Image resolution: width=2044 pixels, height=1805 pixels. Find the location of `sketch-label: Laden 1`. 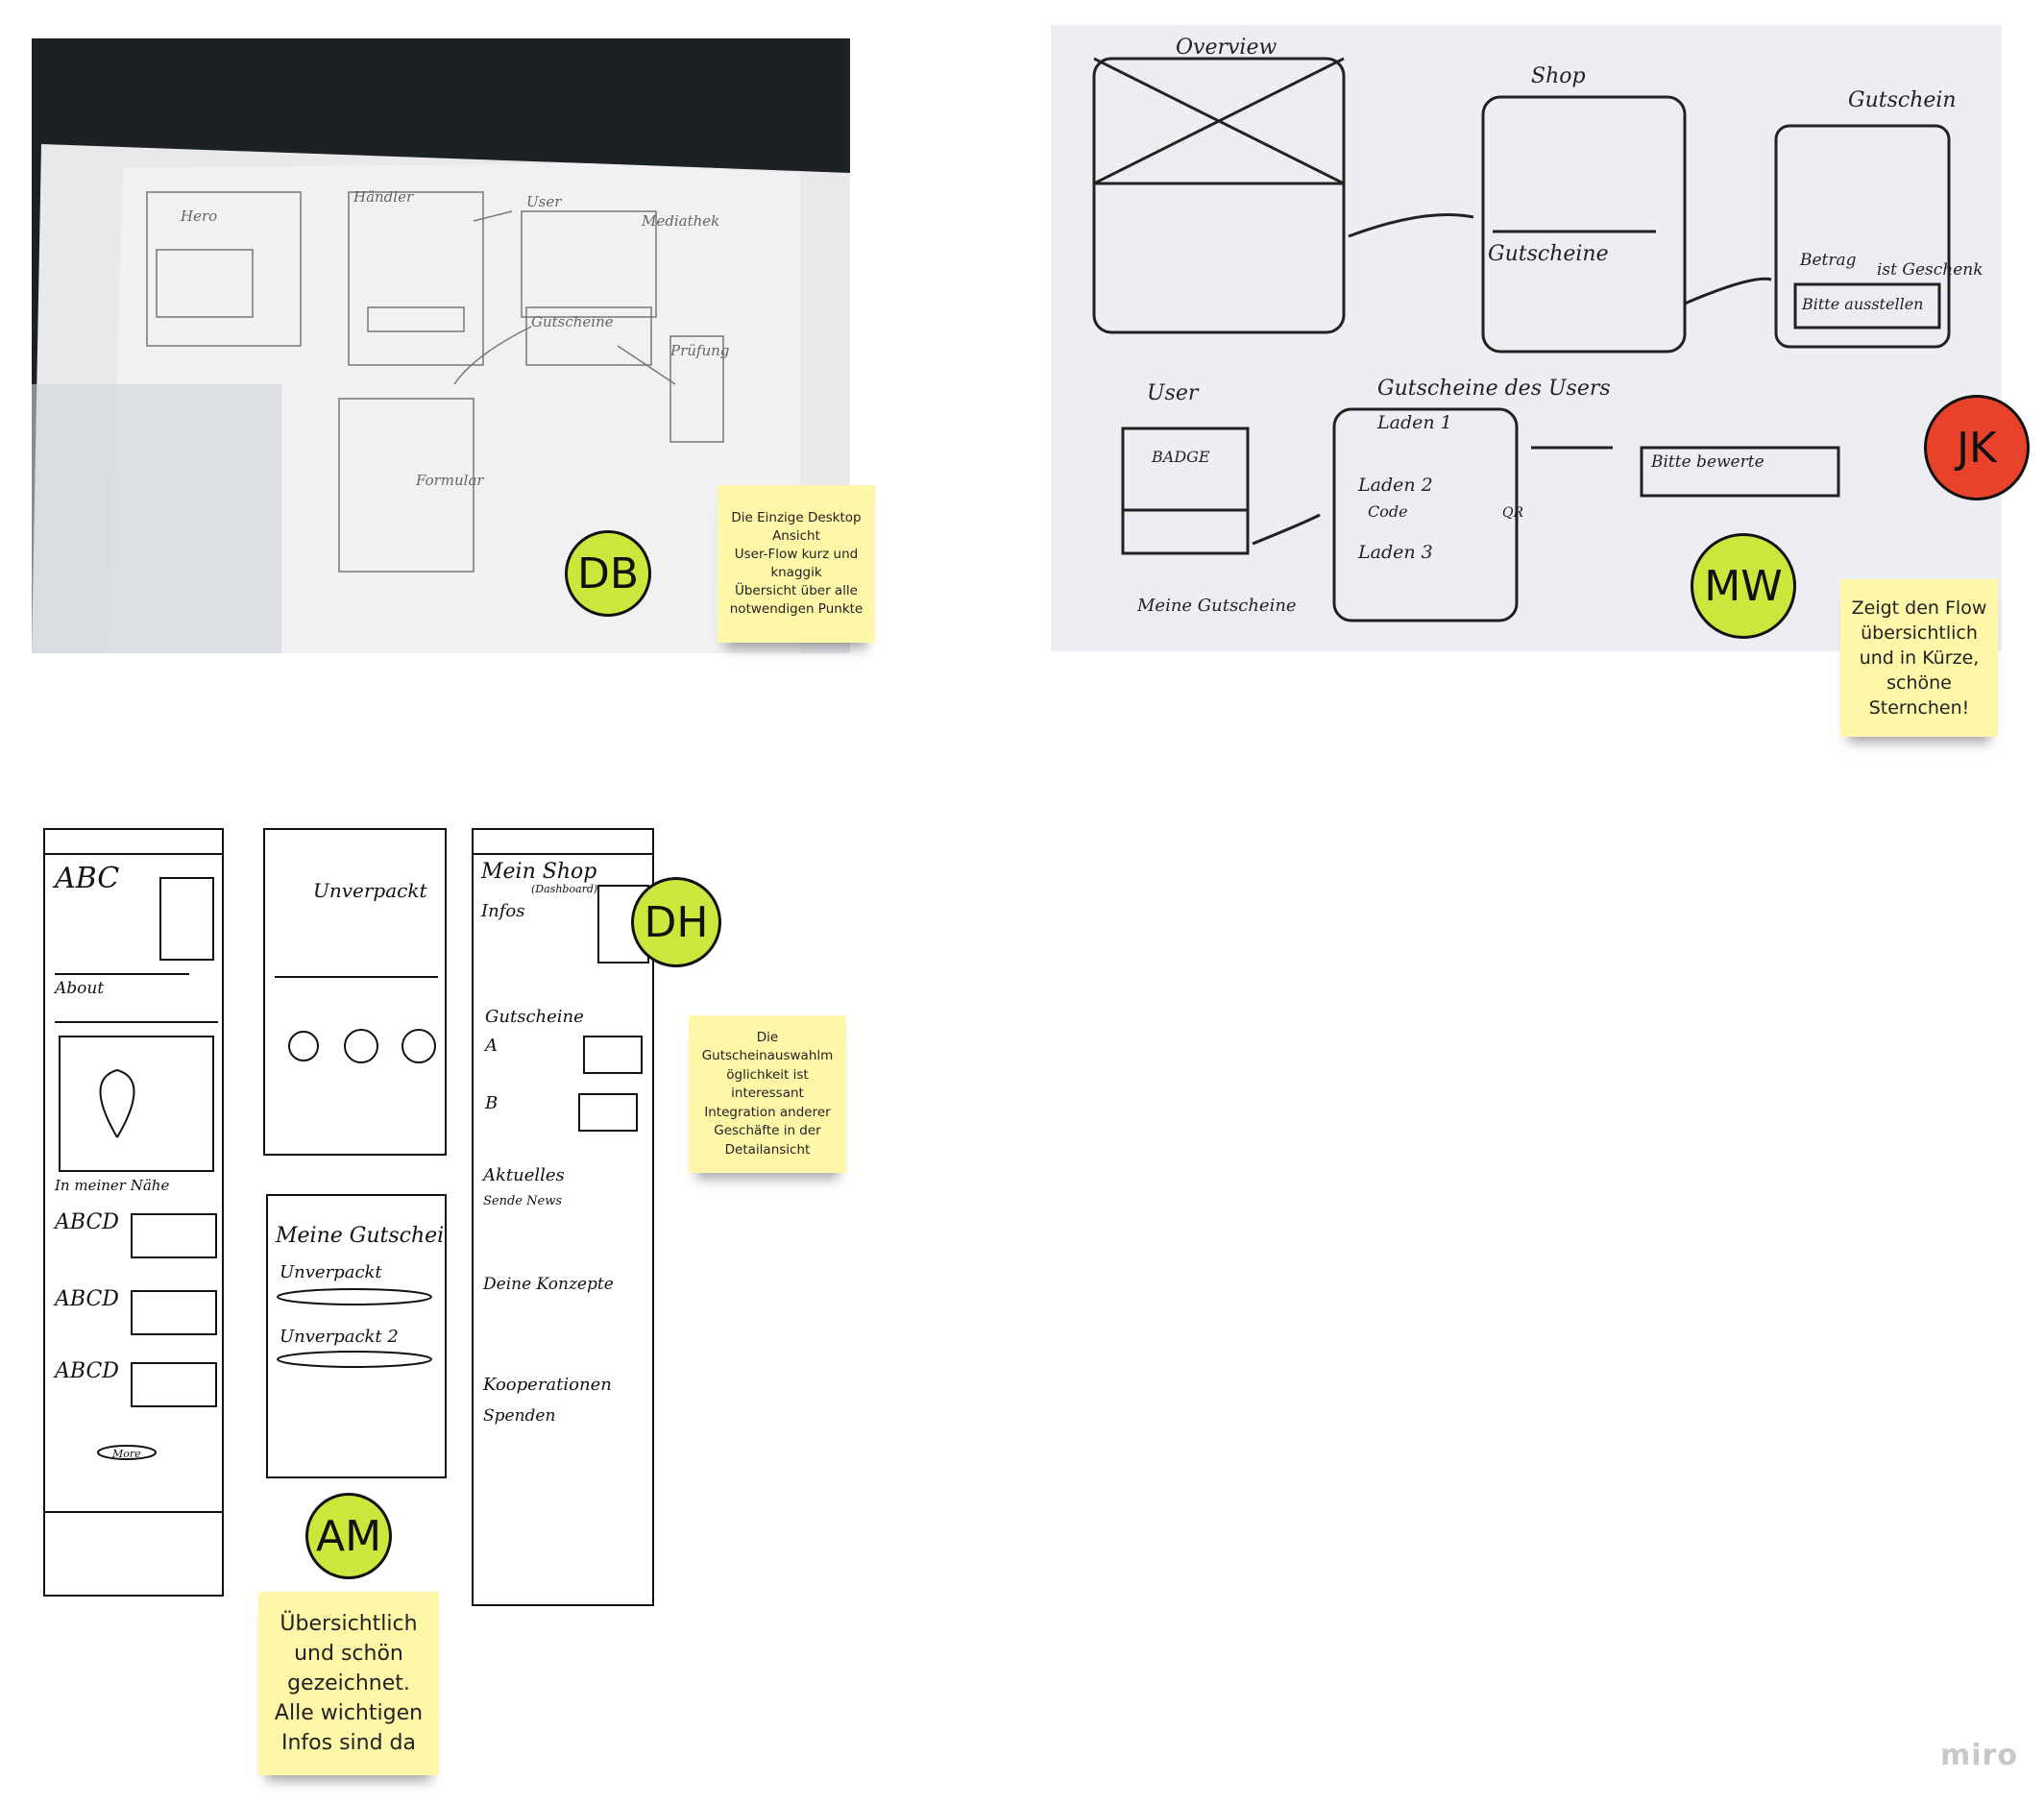

sketch-label: Laden 1 is located at coordinates (1414, 422).